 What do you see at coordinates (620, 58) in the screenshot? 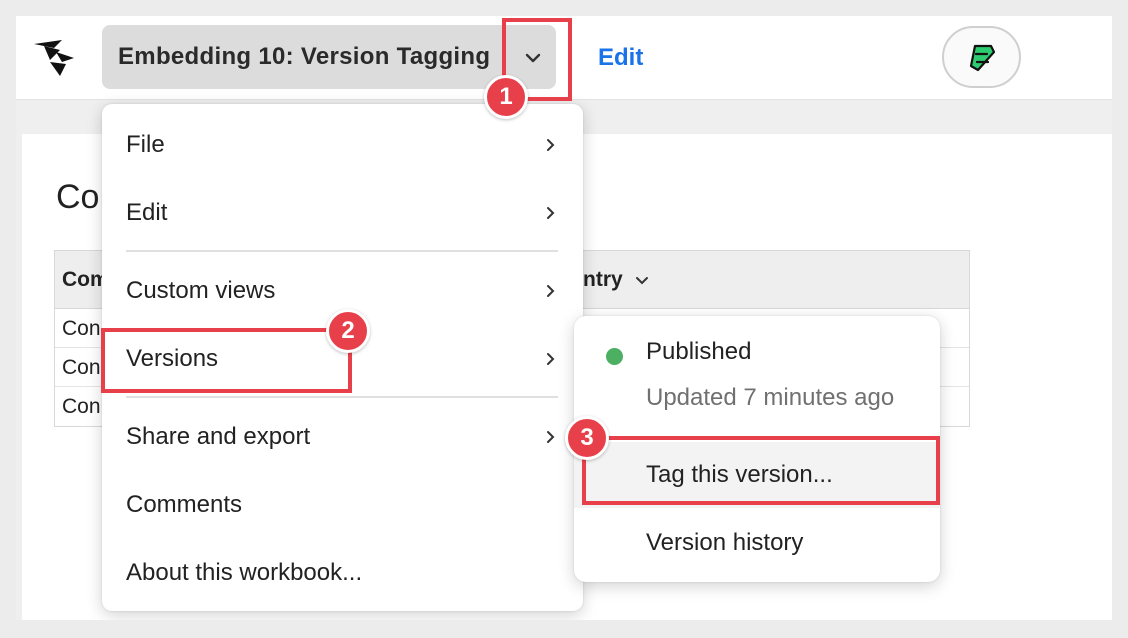
I see `edit-button: Edit` at bounding box center [620, 58].